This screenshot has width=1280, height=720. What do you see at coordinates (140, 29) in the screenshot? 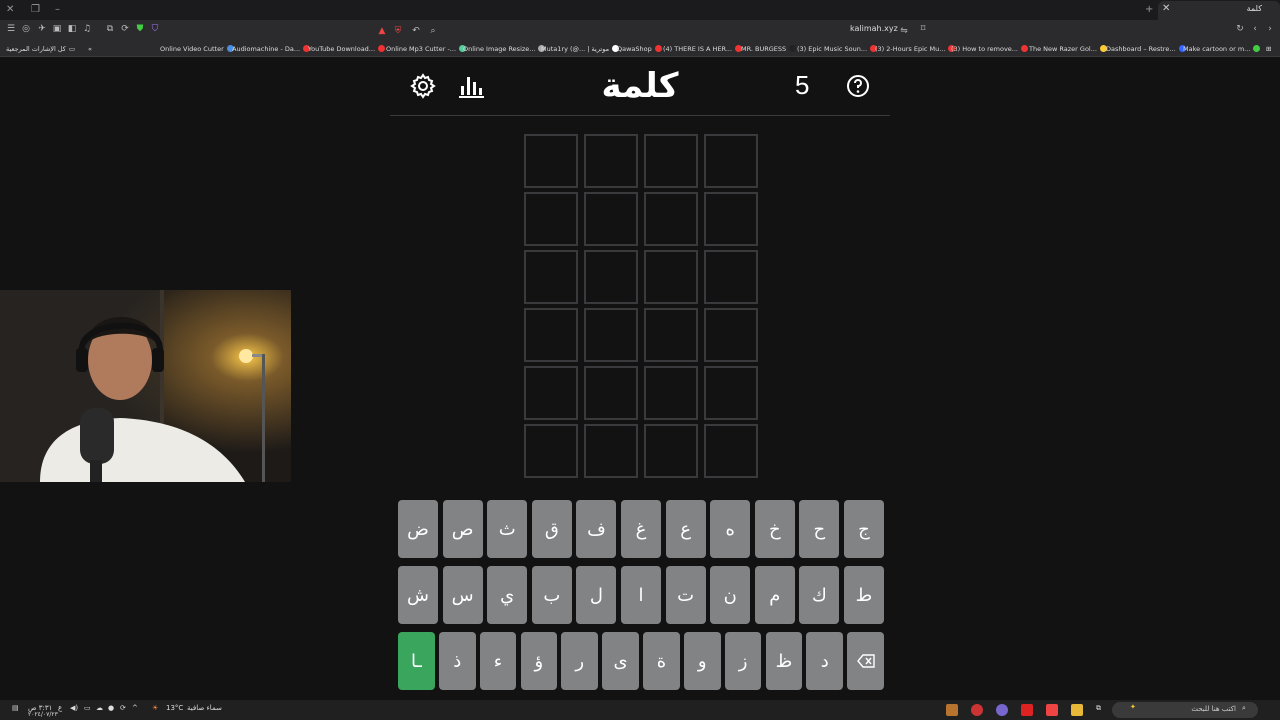
I see `vpn-icon: ⛊` at bounding box center [140, 29].